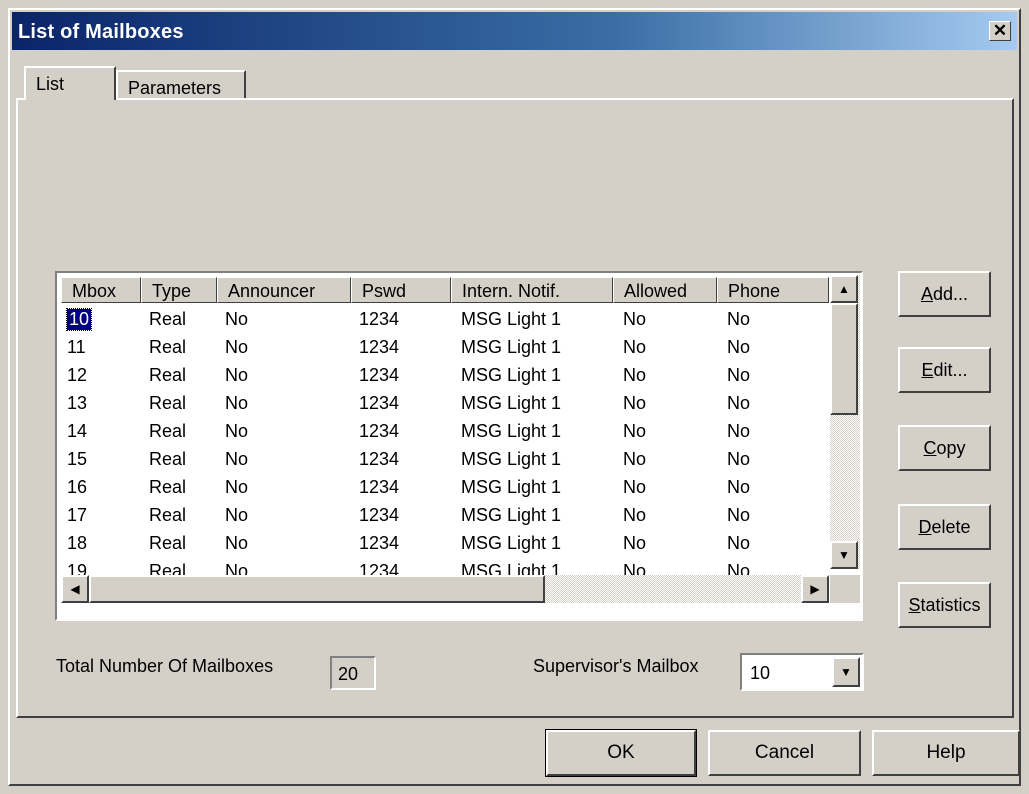 This screenshot has height=794, width=1029. I want to click on ok-button: OK, so click(621, 753).